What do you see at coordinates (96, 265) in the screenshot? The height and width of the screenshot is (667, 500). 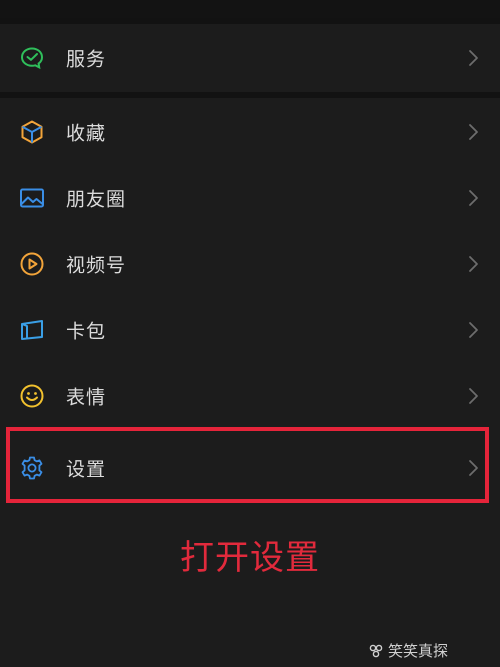 I see `menu-item-label: 视频号` at bounding box center [96, 265].